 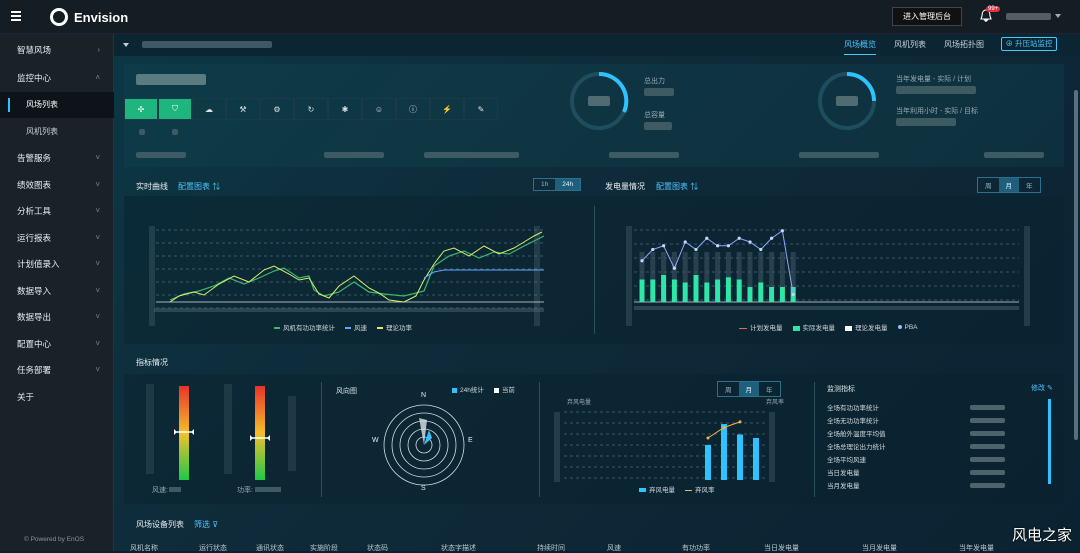 What do you see at coordinates (57, 317) in the screenshot?
I see `sidebar-item-10: 数据导出 ˅` at bounding box center [57, 317].